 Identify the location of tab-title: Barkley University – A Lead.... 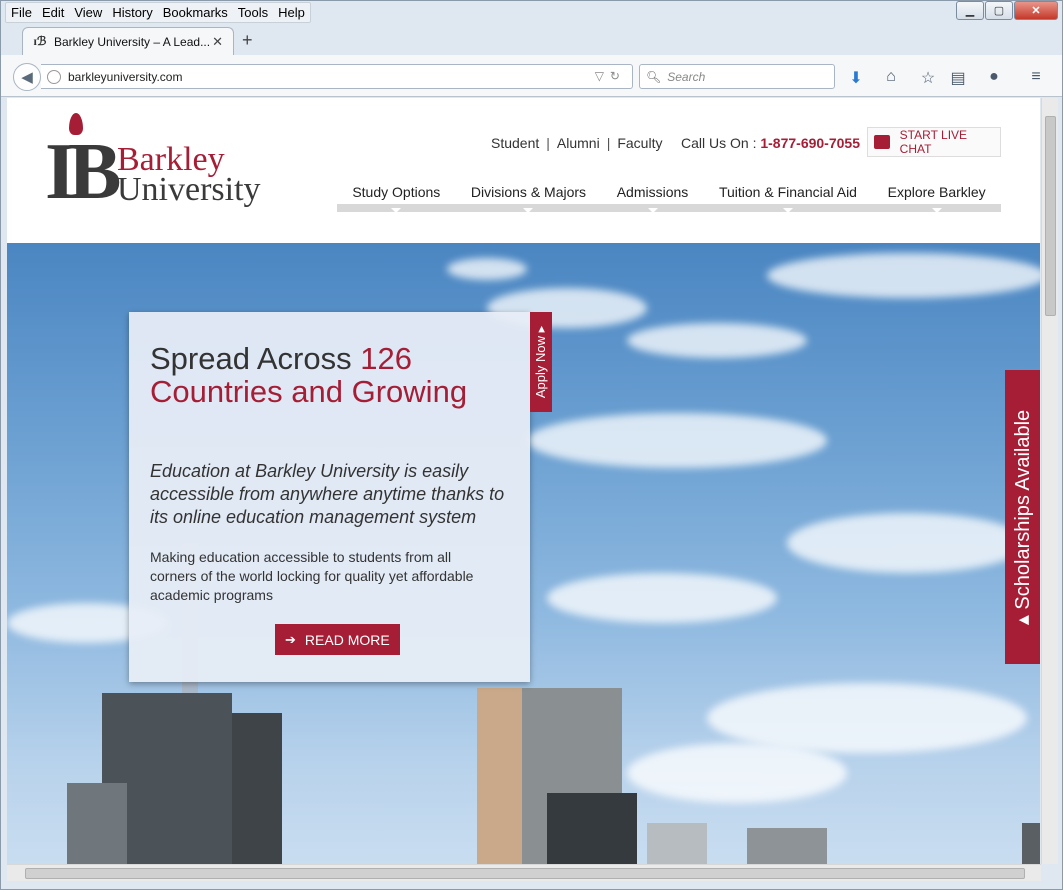
(132, 41).